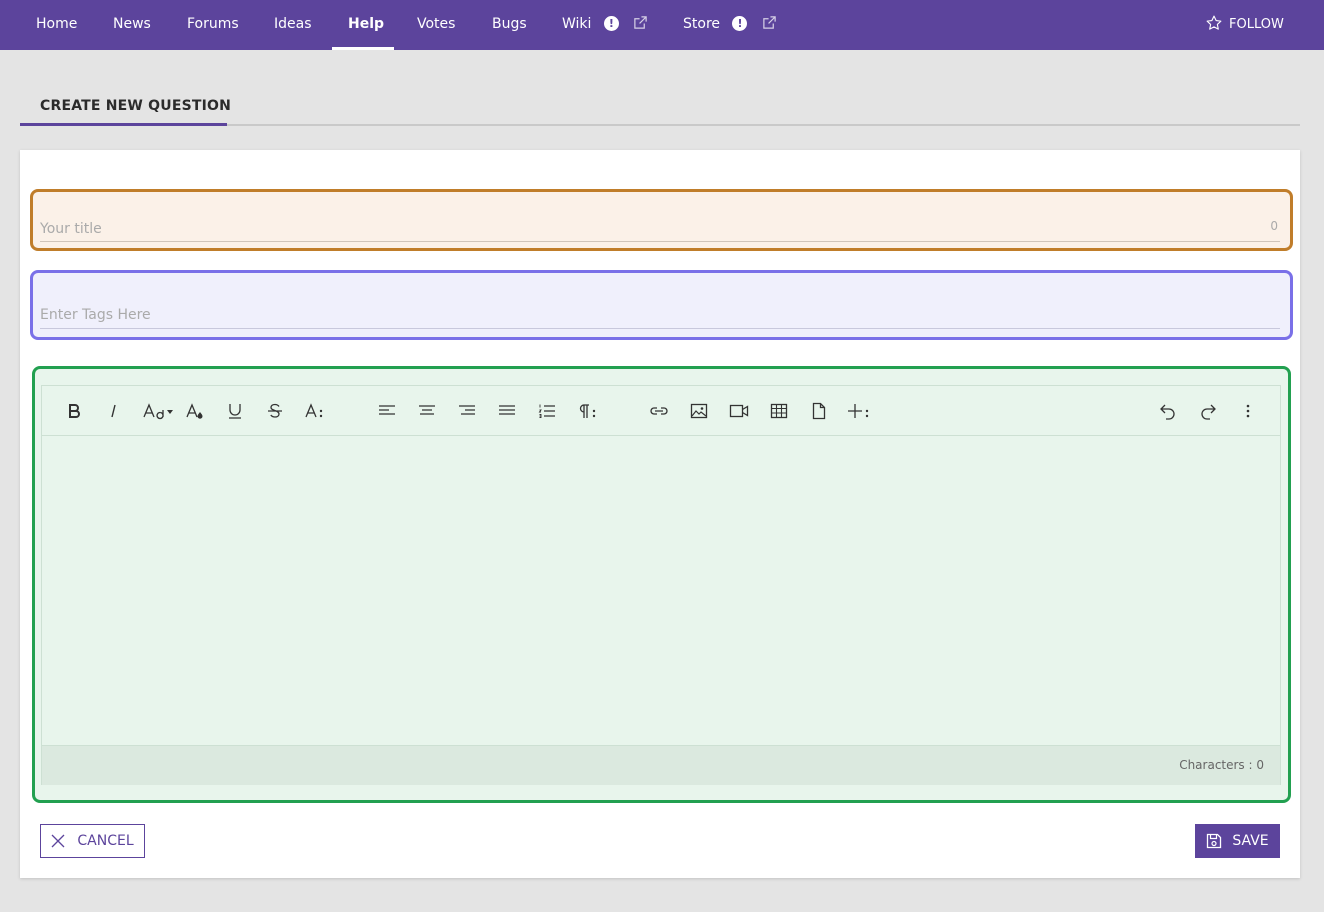 The width and height of the screenshot is (1324, 912). I want to click on align-left-icon, so click(387, 410).